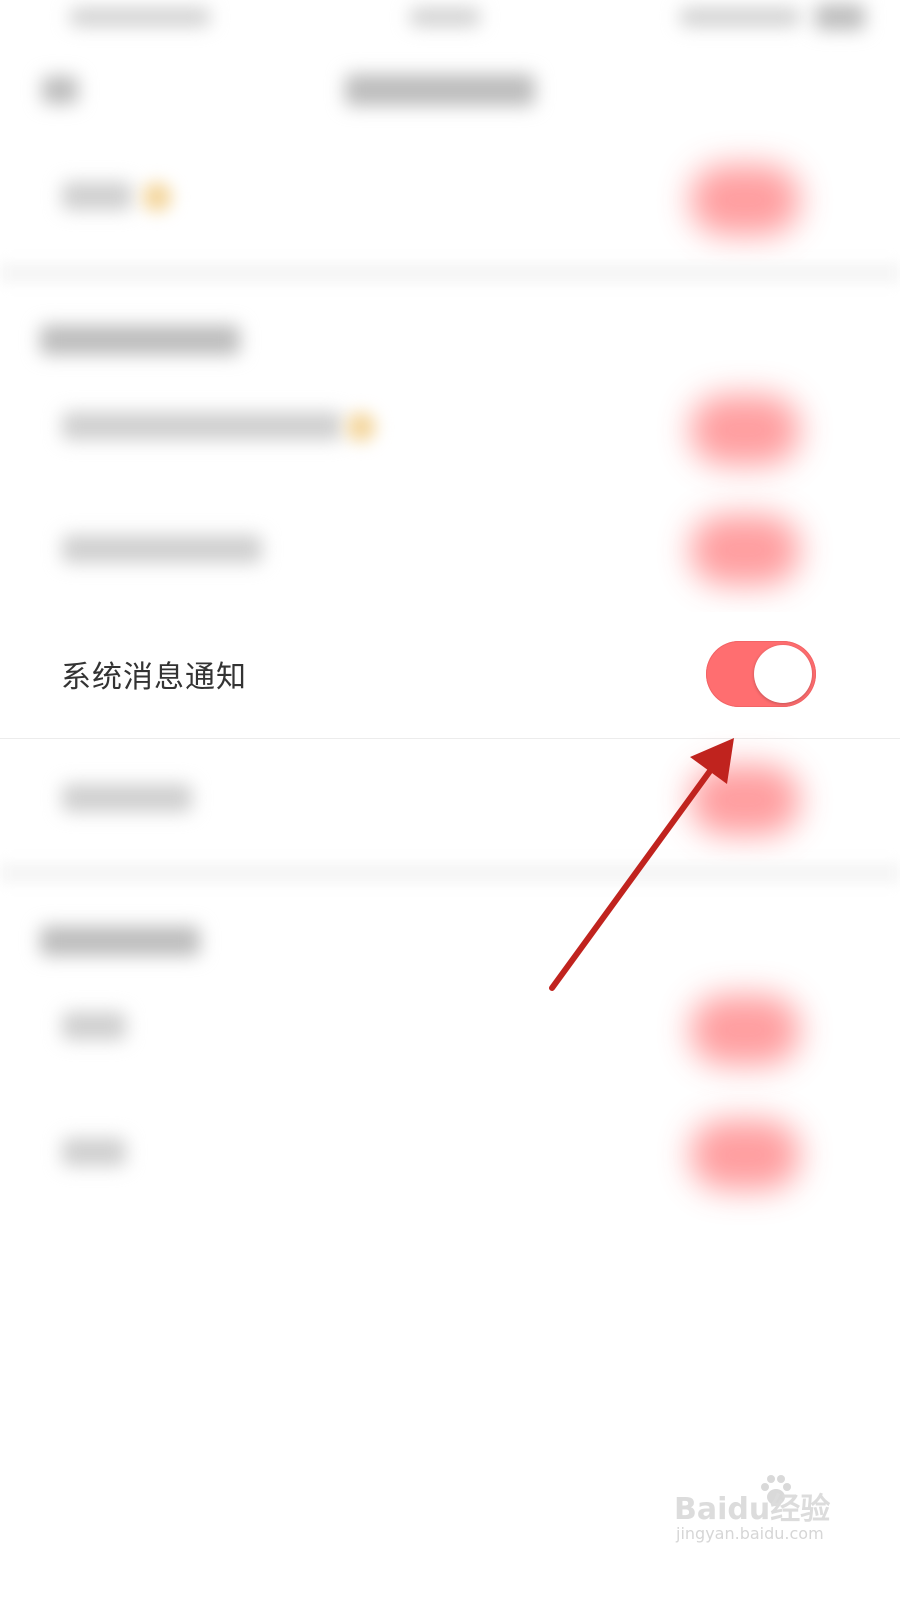 The image size is (900, 1600). Describe the element at coordinates (641, 864) in the screenshot. I see `annotation-arrow-icon` at that location.